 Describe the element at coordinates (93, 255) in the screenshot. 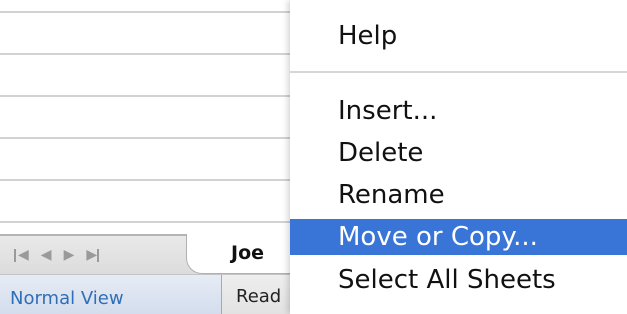

I see `last-sheet-icon: ▶` at that location.